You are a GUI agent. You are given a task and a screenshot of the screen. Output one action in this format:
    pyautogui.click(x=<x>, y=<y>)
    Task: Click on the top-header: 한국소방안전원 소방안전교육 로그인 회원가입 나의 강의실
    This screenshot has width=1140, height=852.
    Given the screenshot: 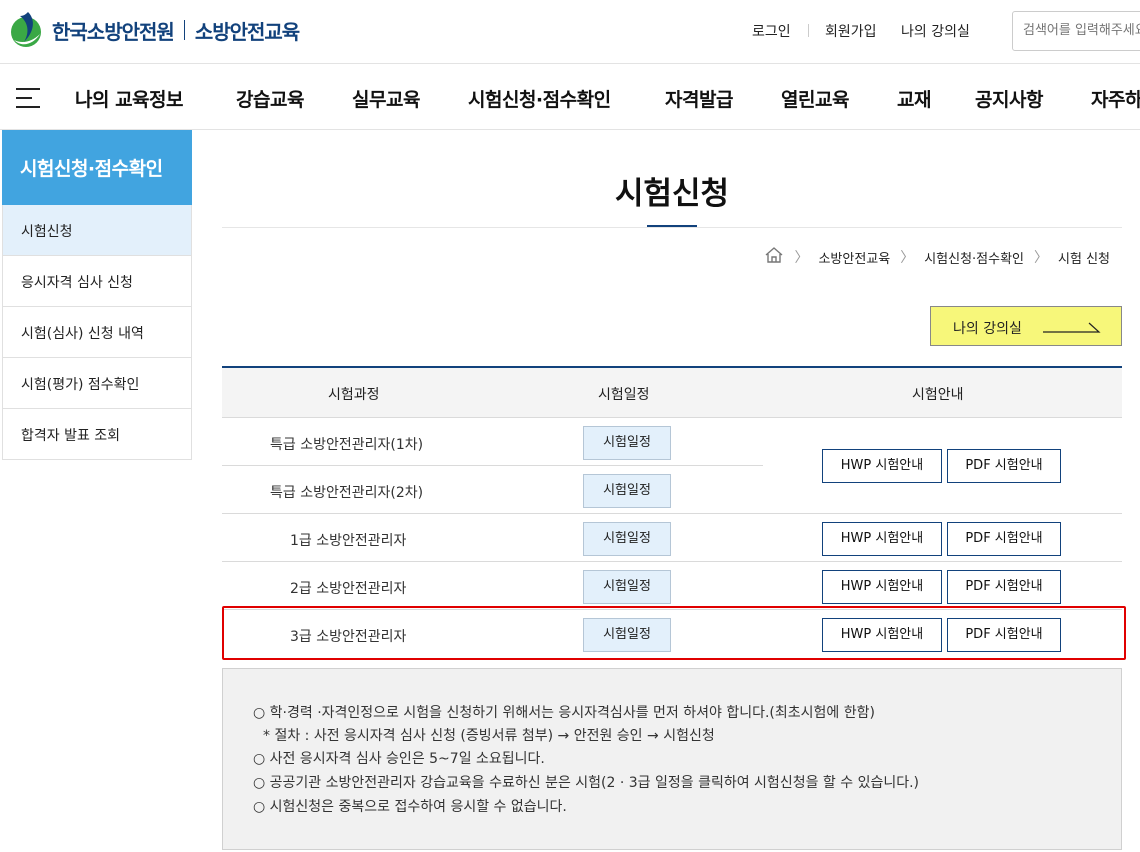 What is the action you would take?
    pyautogui.click(x=570, y=32)
    